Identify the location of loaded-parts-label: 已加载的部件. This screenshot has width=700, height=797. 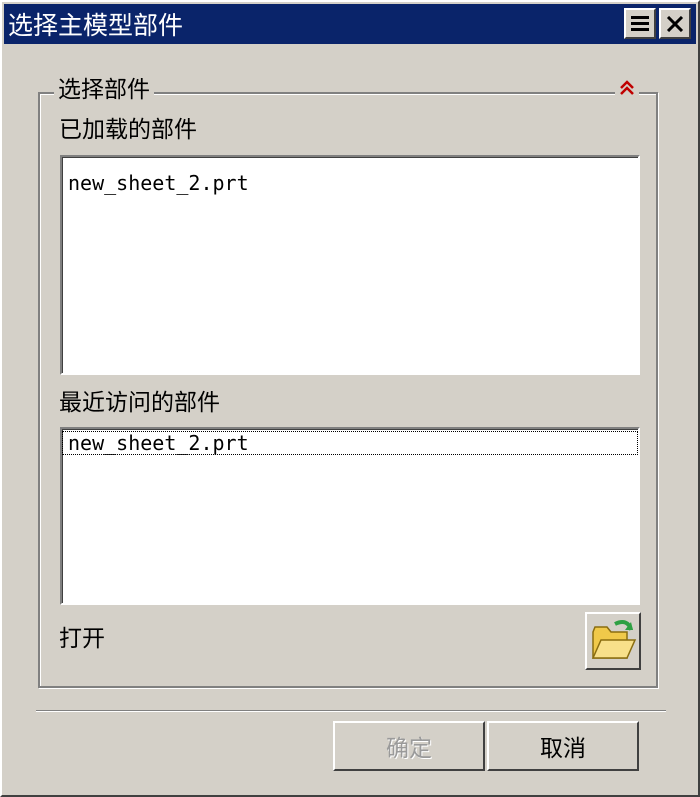
(128, 130).